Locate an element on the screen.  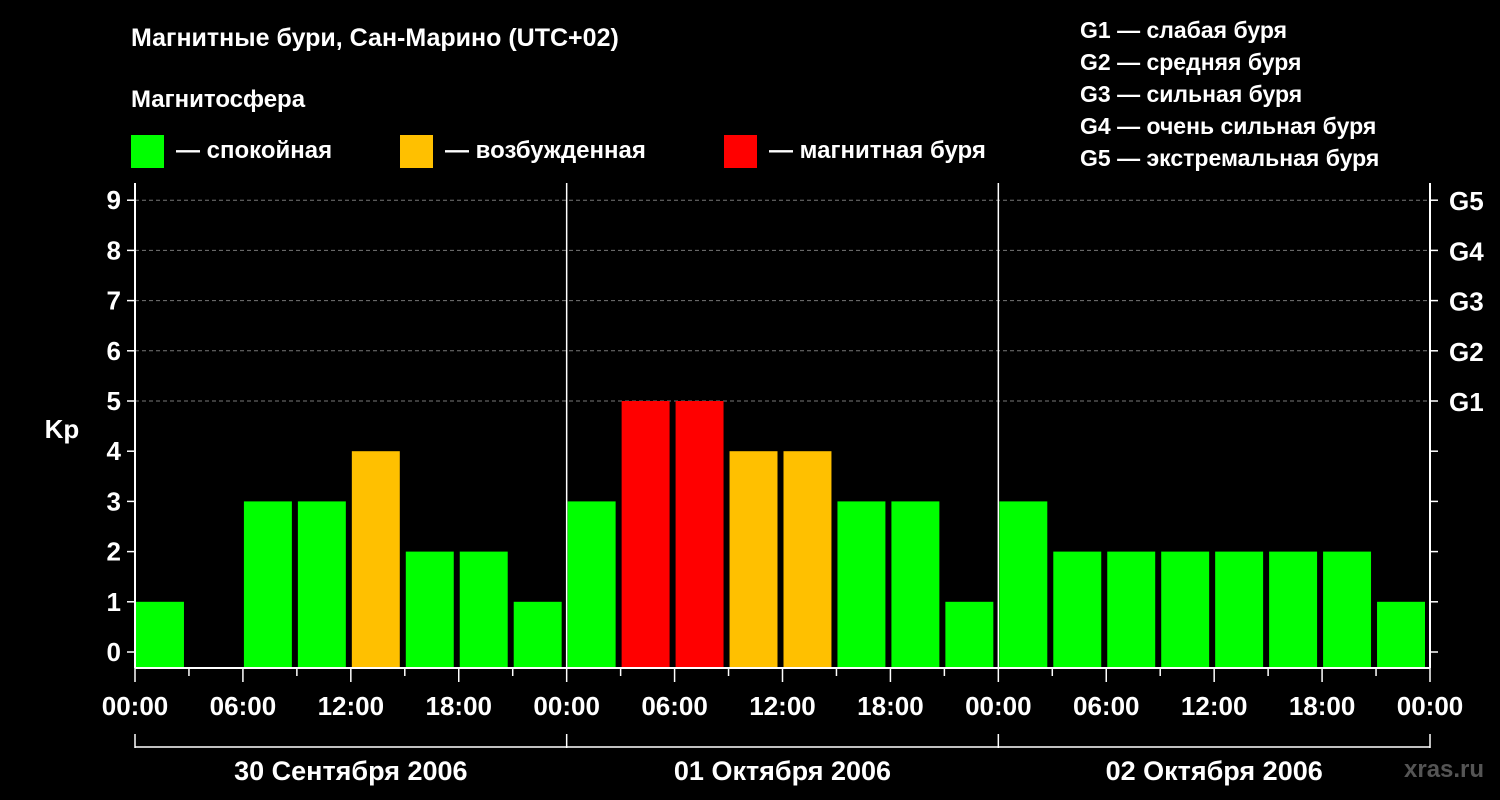
y-tick-label: 4 is located at coordinates (114, 451).